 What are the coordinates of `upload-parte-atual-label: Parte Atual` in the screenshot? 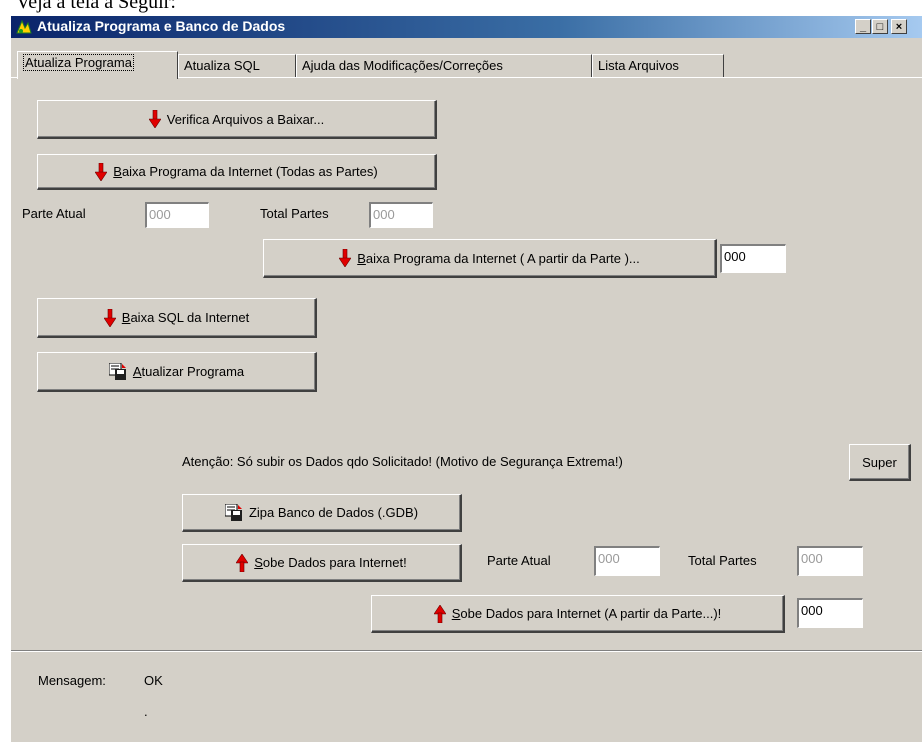 It's located at (519, 560).